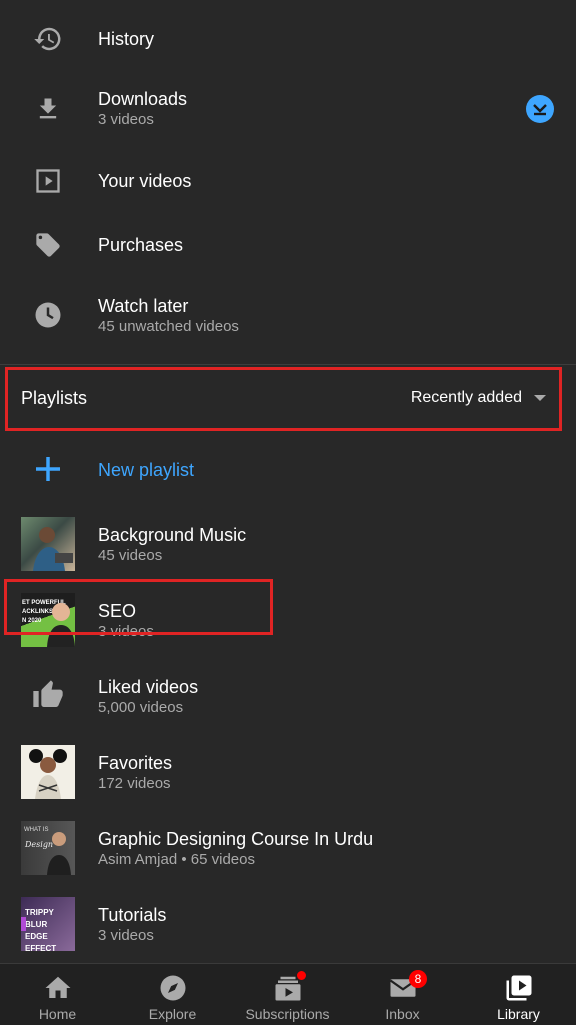 This screenshot has width=576, height=1025. I want to click on playlist-subtitle: 5,000 videos, so click(141, 707).